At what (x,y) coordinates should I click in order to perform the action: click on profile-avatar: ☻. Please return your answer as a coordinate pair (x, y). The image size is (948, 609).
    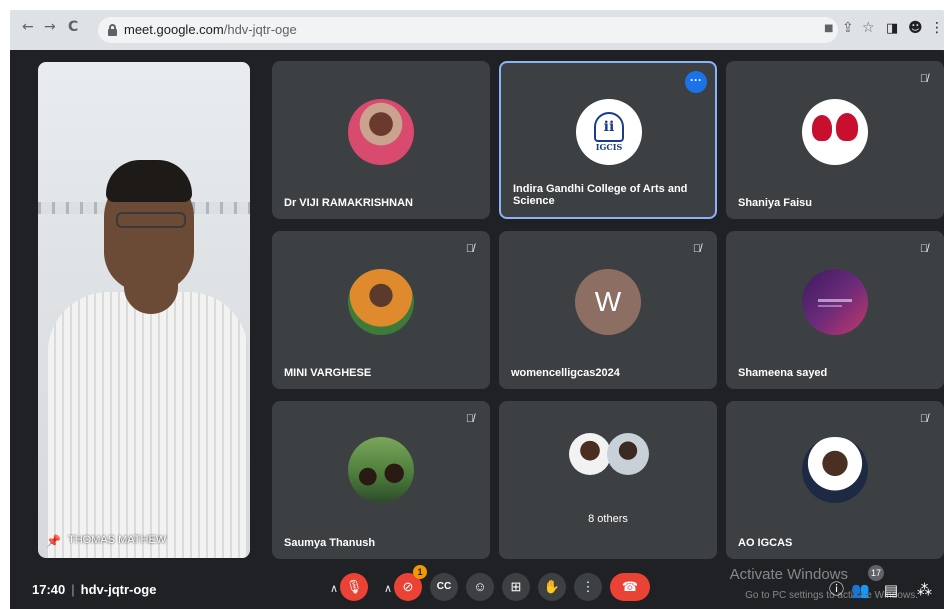
    Looking at the image, I should click on (915, 28).